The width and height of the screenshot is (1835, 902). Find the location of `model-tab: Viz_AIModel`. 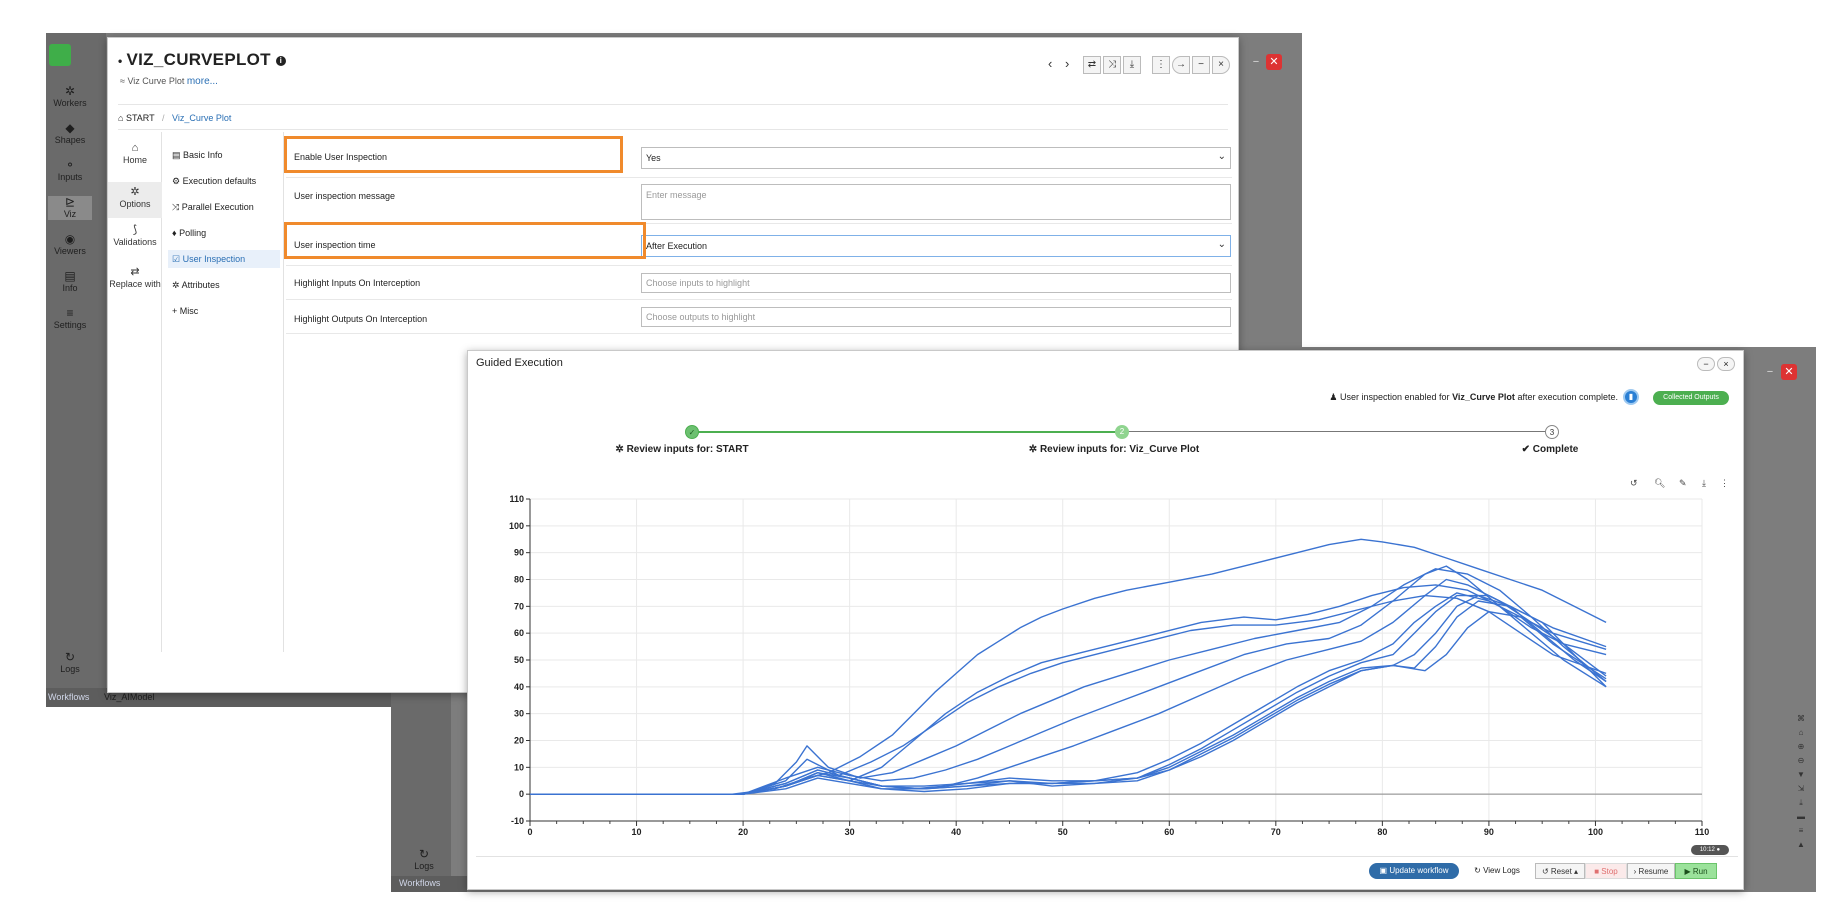

model-tab: Viz_AIModel is located at coordinates (129, 697).